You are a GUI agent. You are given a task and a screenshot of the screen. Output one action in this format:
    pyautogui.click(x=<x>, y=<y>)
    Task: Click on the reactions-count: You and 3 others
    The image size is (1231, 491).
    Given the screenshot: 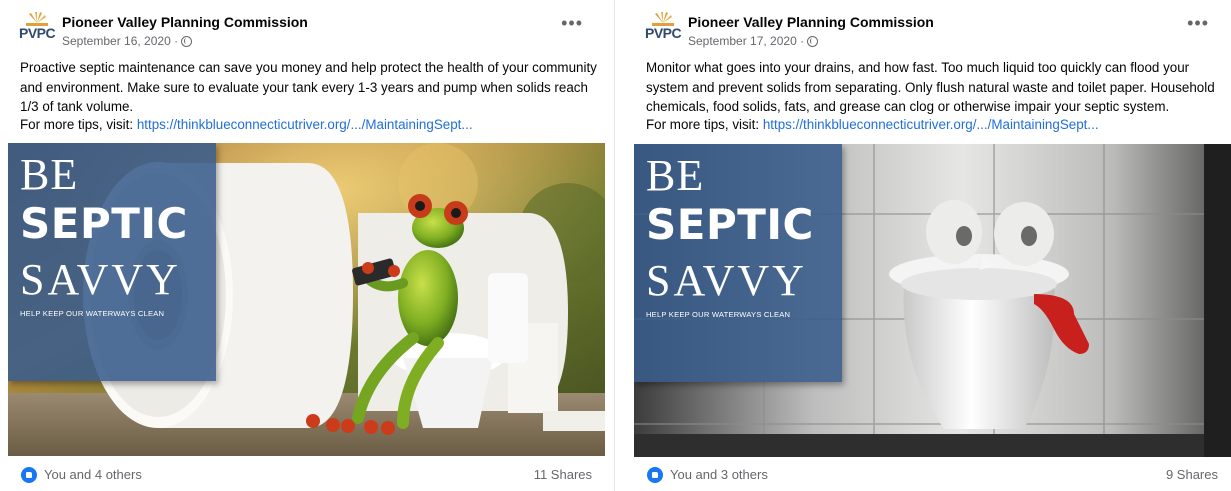 What is the action you would take?
    pyautogui.click(x=719, y=474)
    